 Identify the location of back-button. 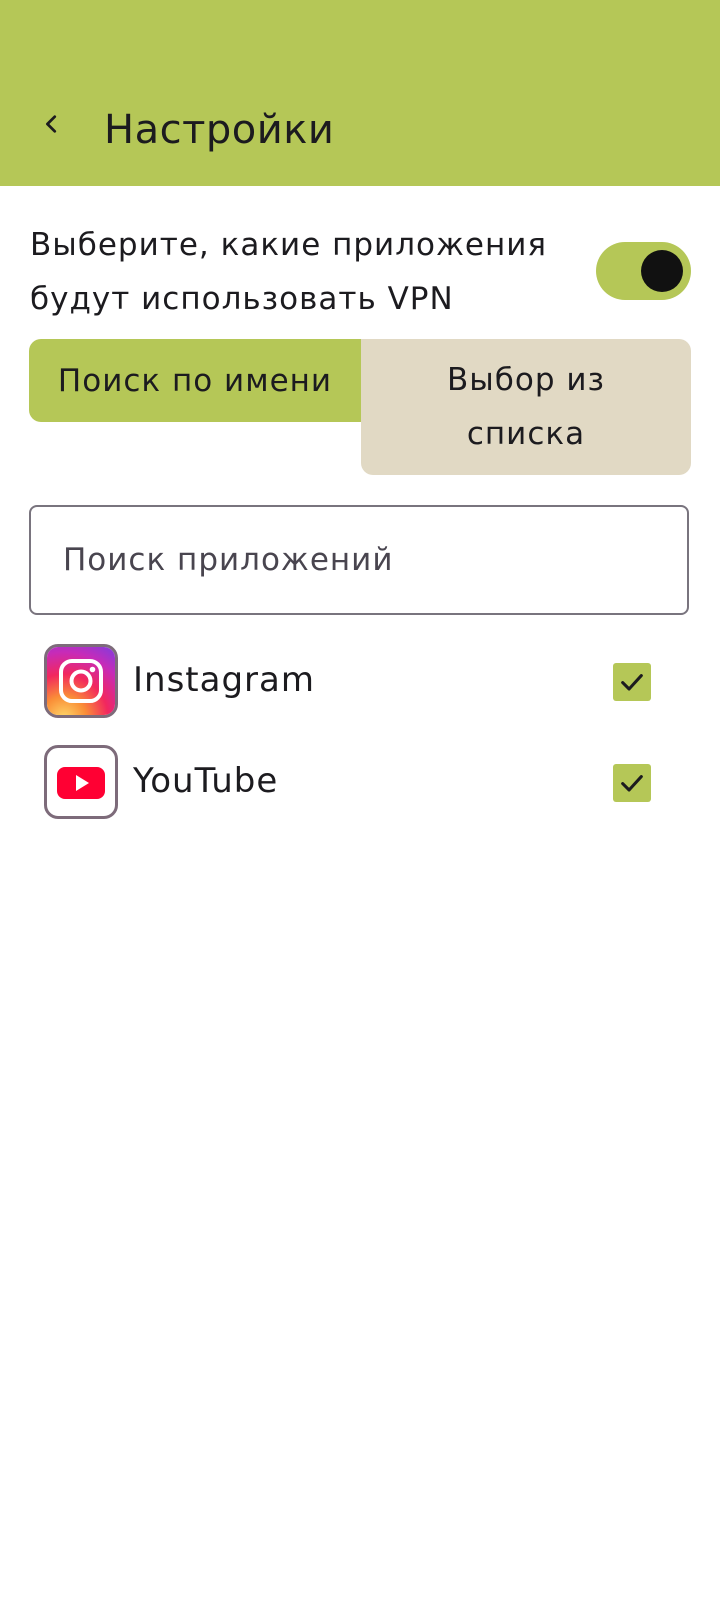
(52, 124).